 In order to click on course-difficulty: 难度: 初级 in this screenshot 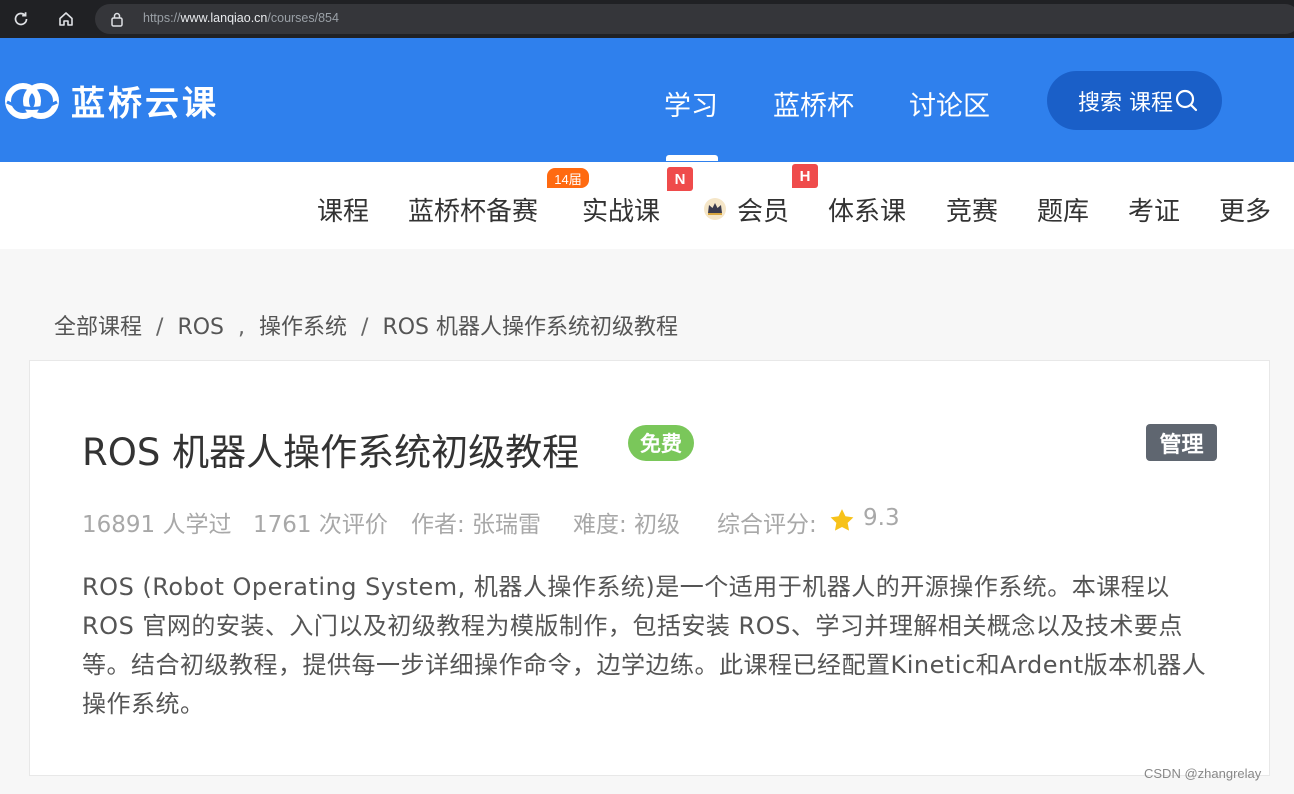, I will do `click(627, 525)`.